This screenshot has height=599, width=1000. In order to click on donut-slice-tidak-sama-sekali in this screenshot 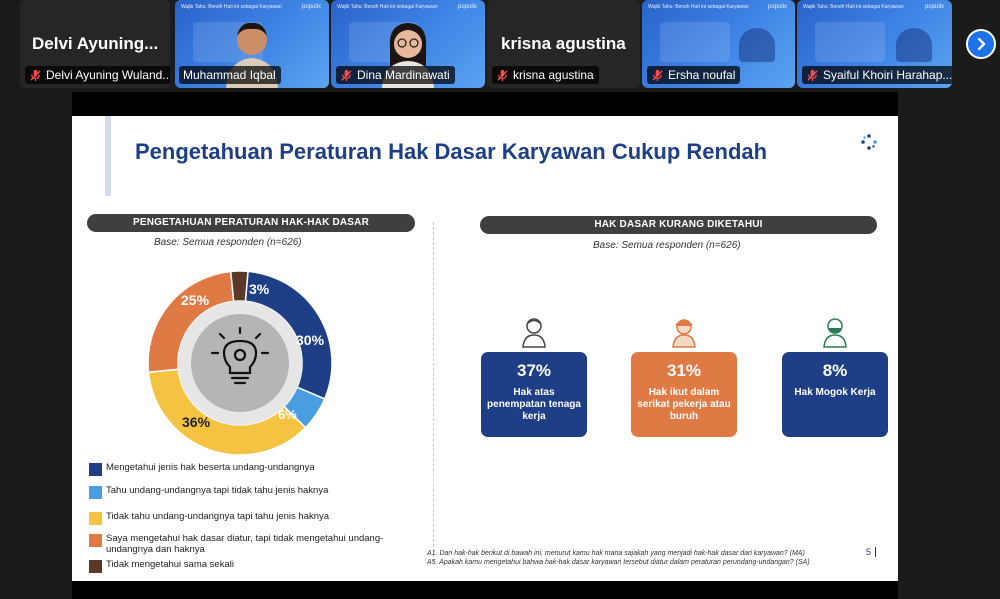, I will do `click(239, 286)`.